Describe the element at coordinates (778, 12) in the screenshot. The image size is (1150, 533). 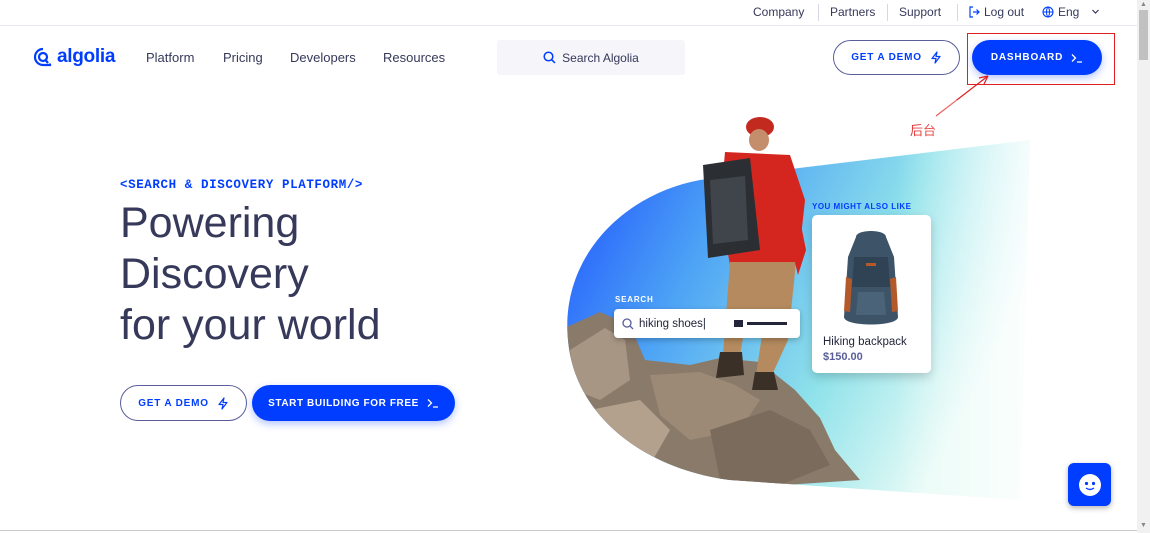
I see `company-link: Company` at that location.